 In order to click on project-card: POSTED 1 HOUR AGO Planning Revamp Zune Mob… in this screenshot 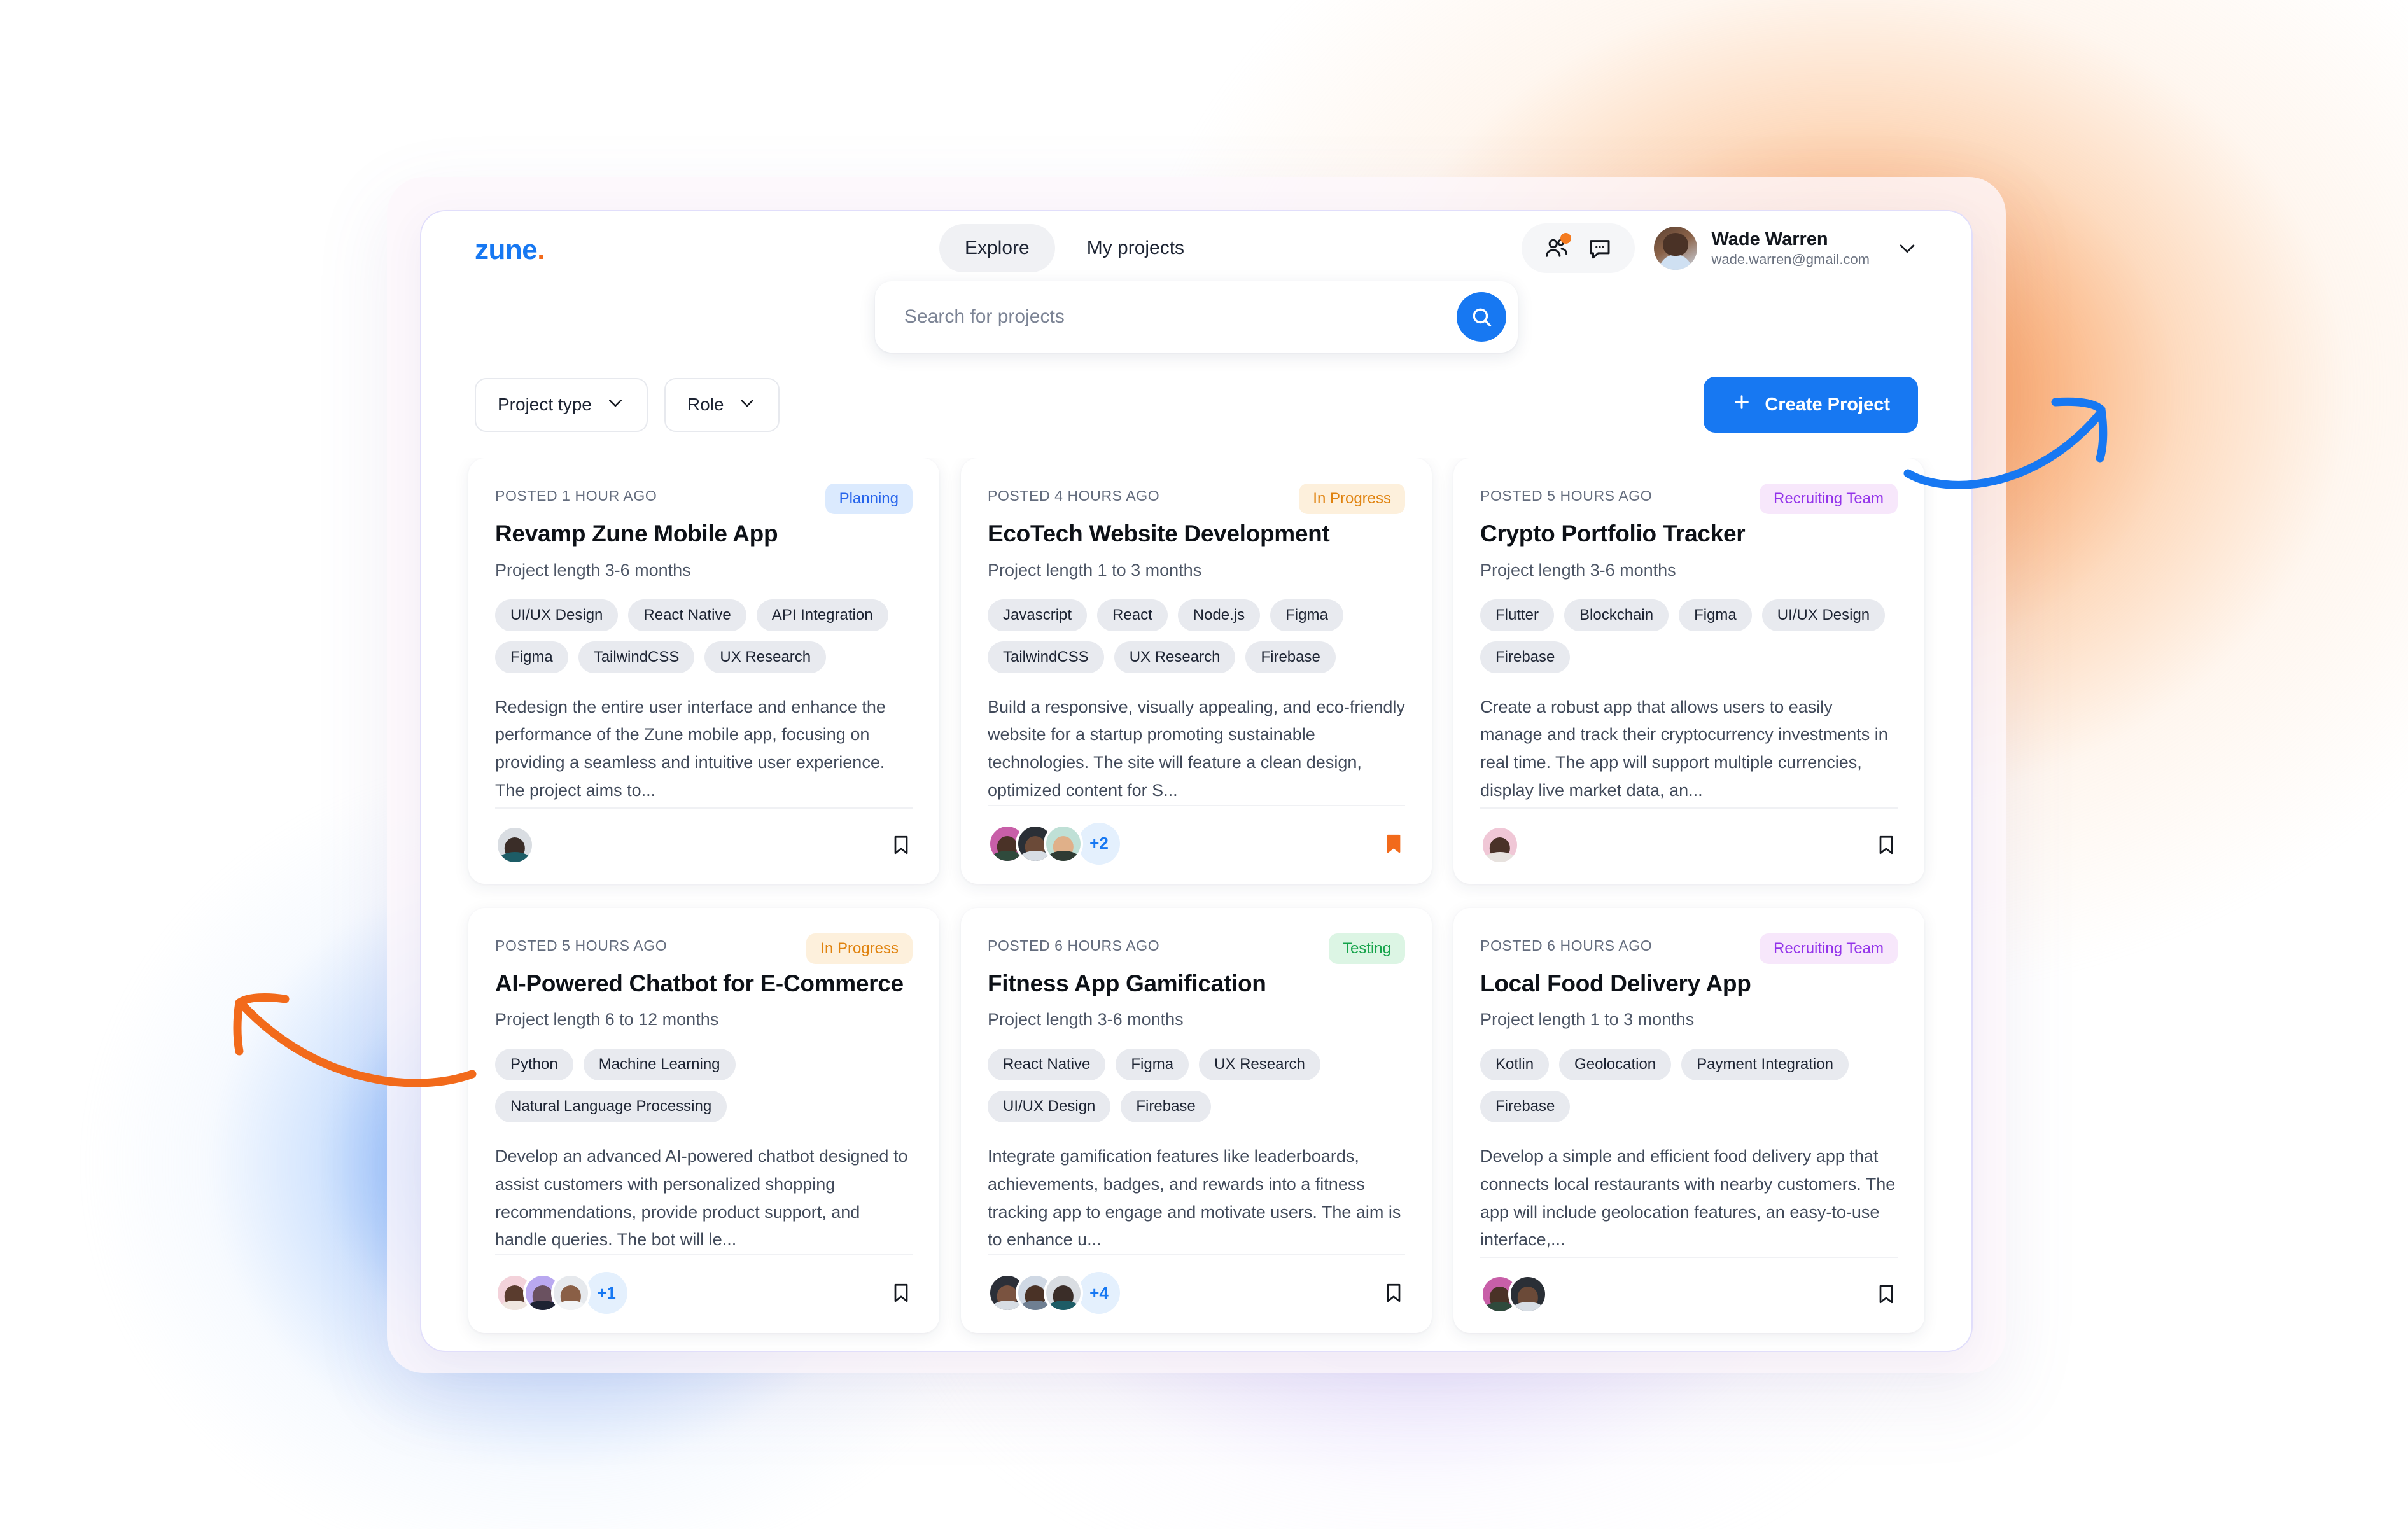, I will do `click(703, 671)`.